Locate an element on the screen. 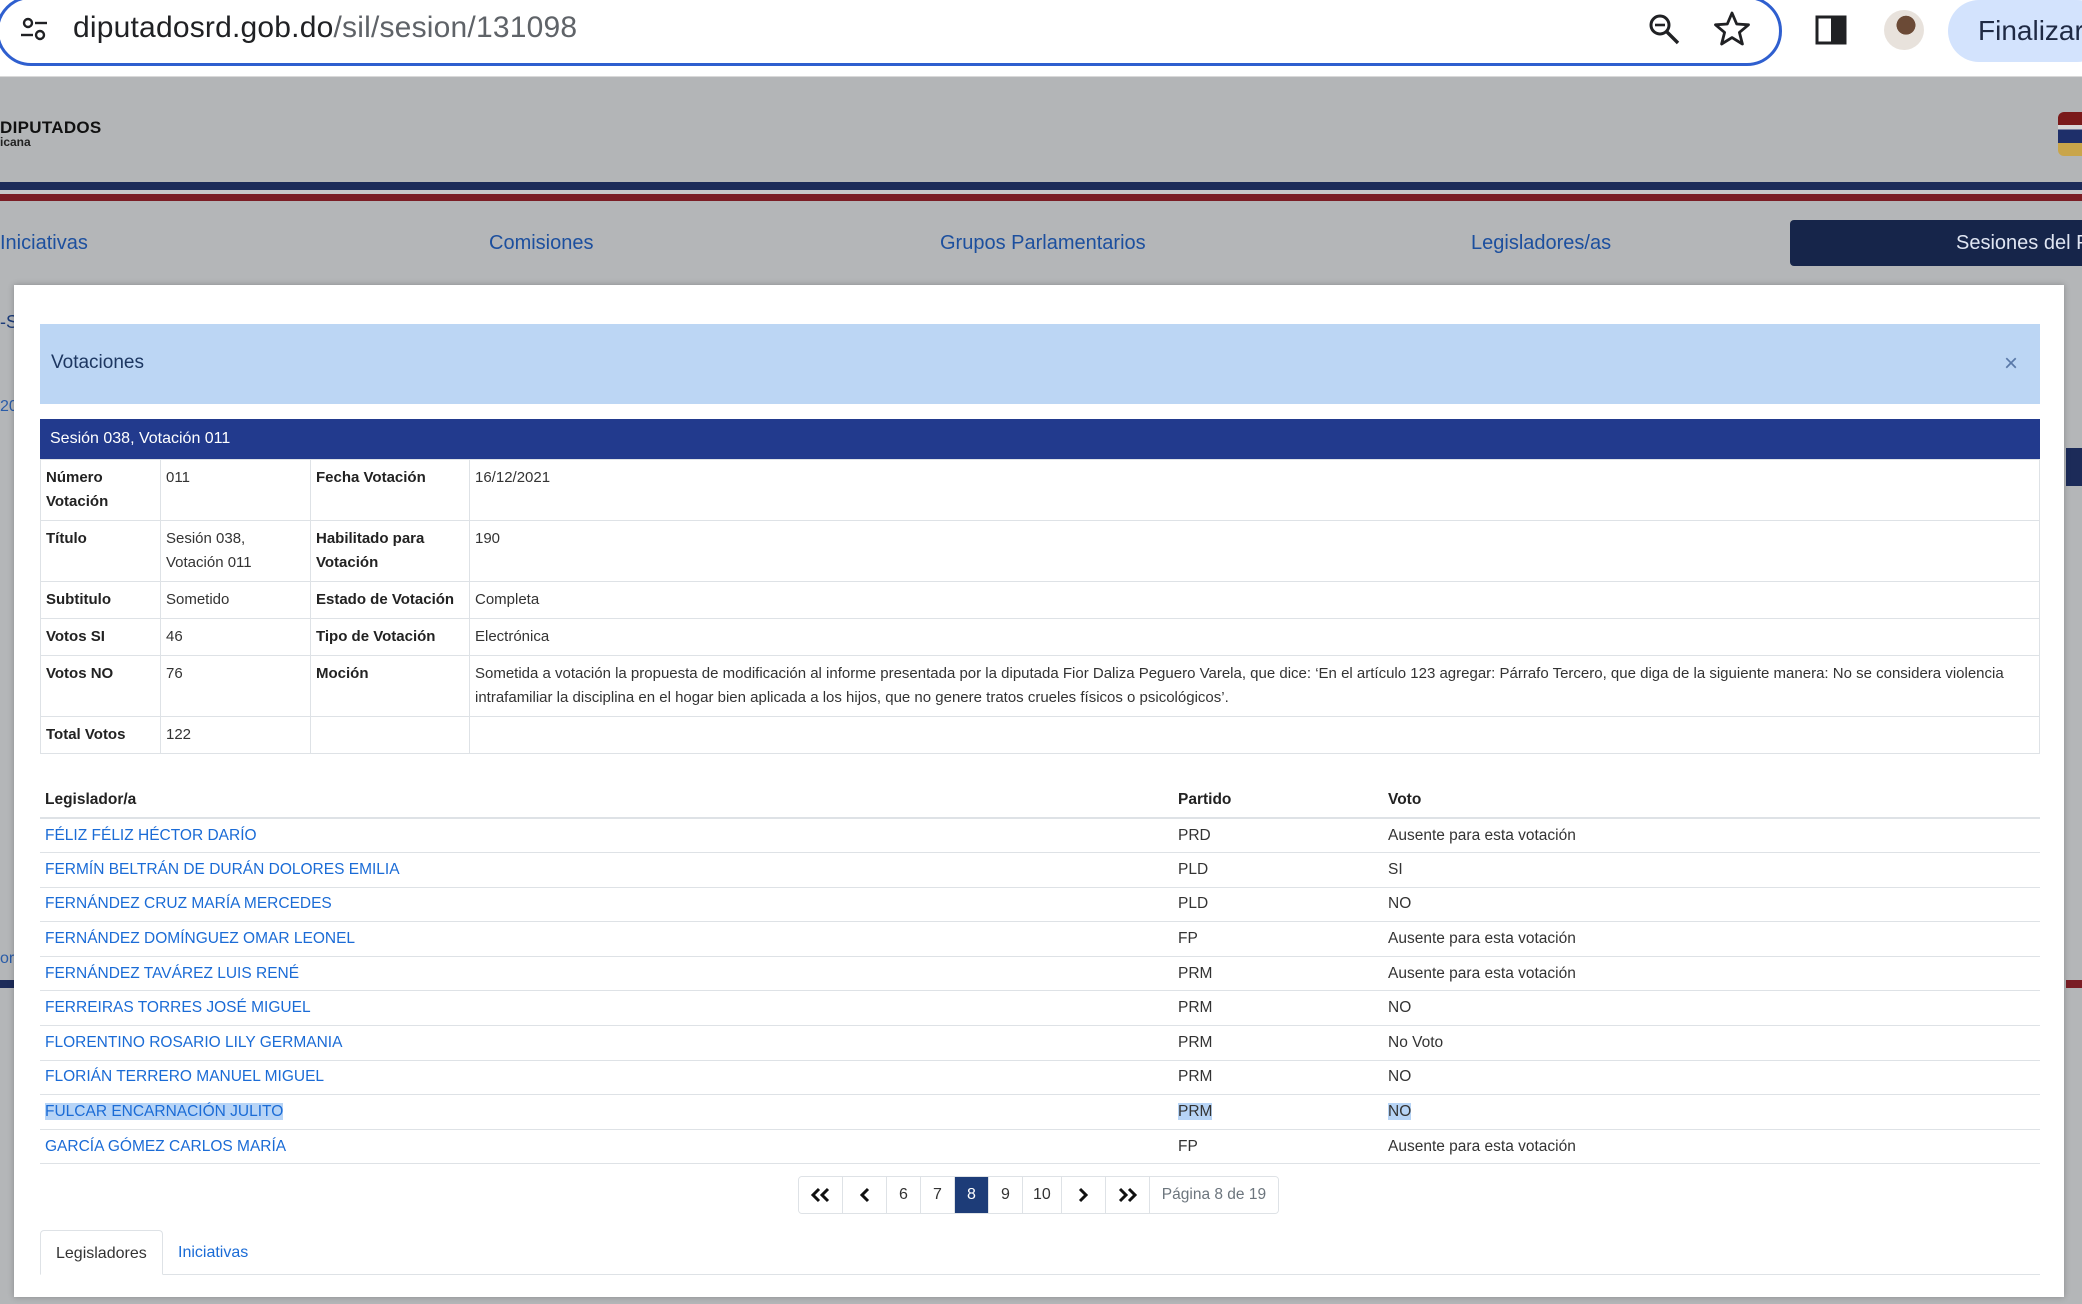 The height and width of the screenshot is (1304, 2082). info-empty-cell is located at coordinates (1254, 735).